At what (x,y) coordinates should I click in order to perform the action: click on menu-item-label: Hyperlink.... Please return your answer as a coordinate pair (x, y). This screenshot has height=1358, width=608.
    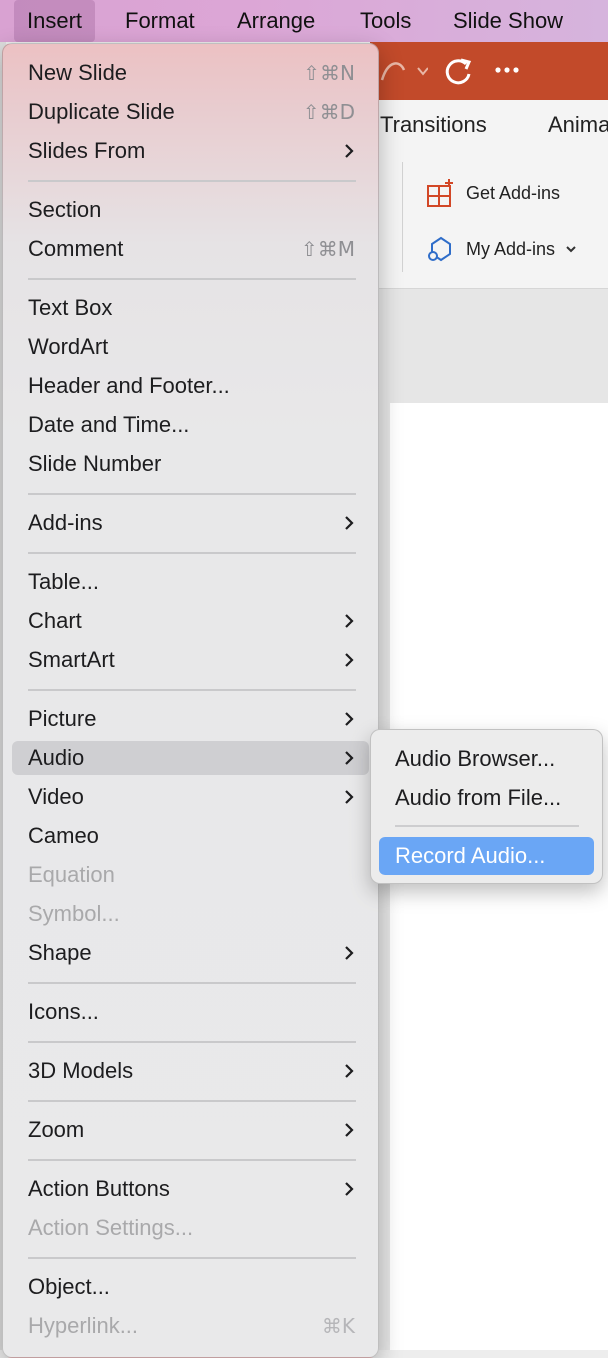
    Looking at the image, I should click on (83, 1325).